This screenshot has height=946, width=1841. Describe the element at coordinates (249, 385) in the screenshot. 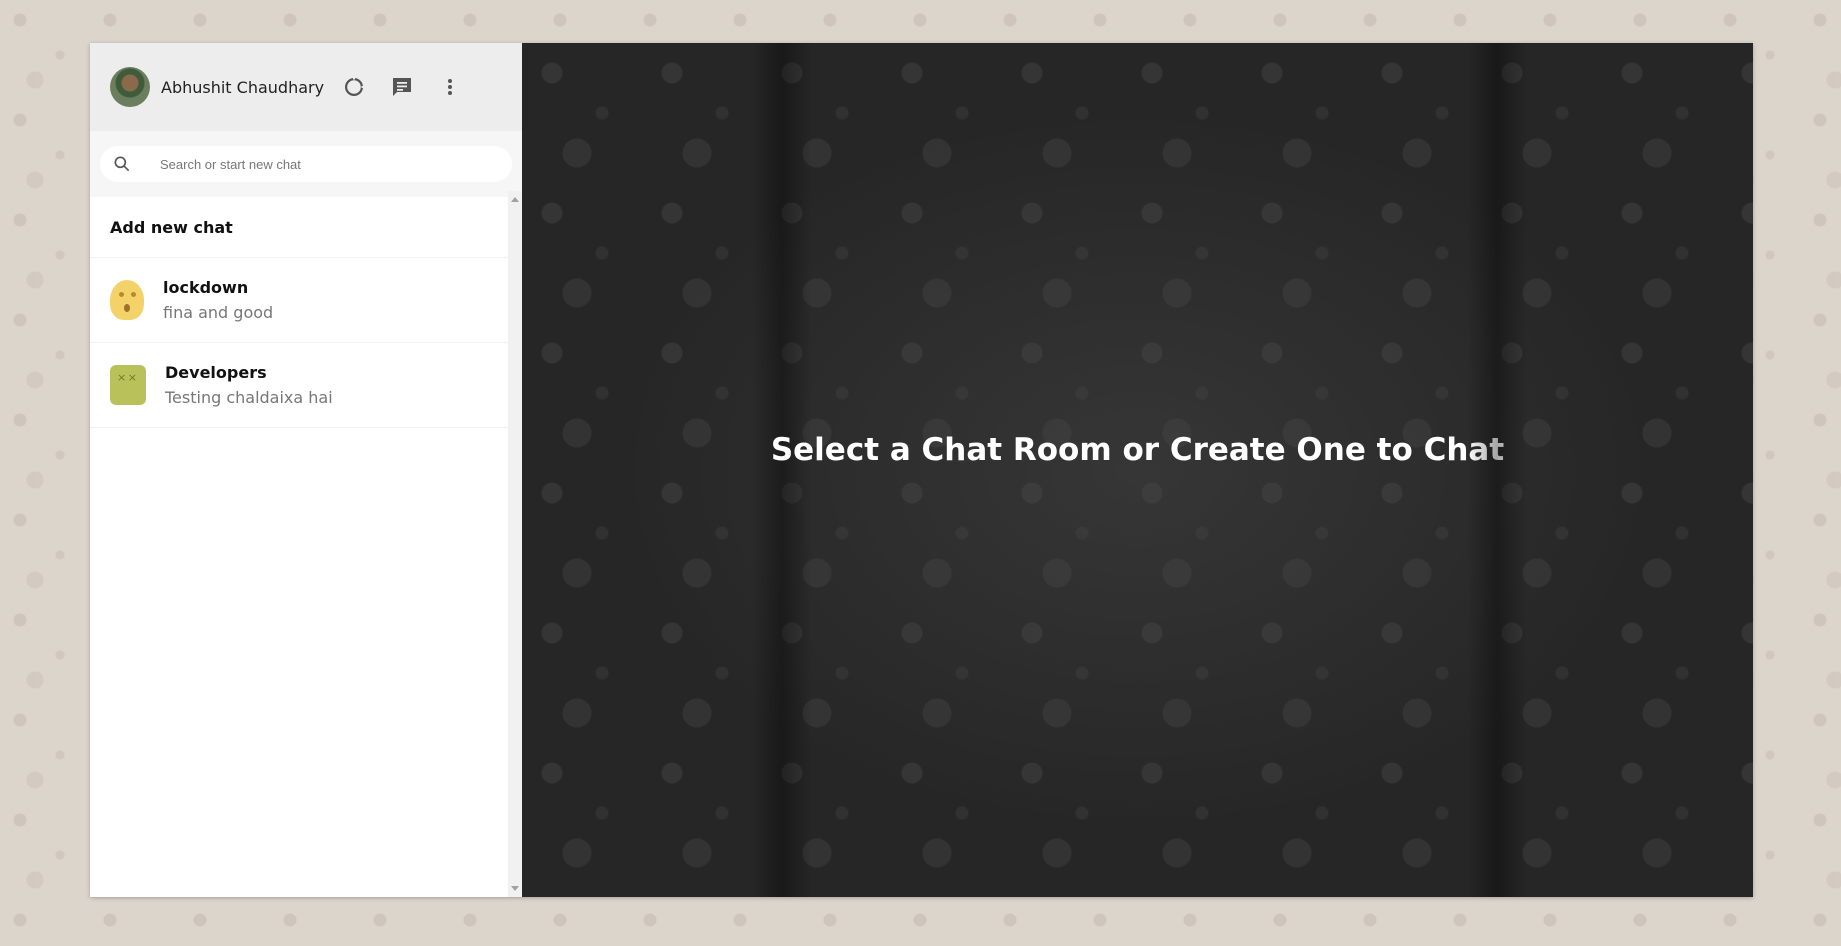

I see `chat-text: Developers Testing chaldaixa hai` at that location.